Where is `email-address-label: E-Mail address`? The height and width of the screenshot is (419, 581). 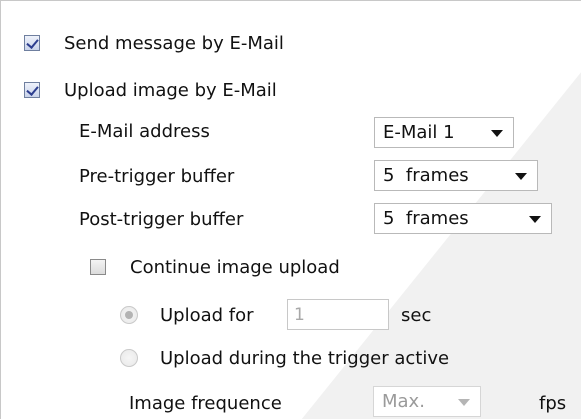 email-address-label: E-Mail address is located at coordinates (144, 131).